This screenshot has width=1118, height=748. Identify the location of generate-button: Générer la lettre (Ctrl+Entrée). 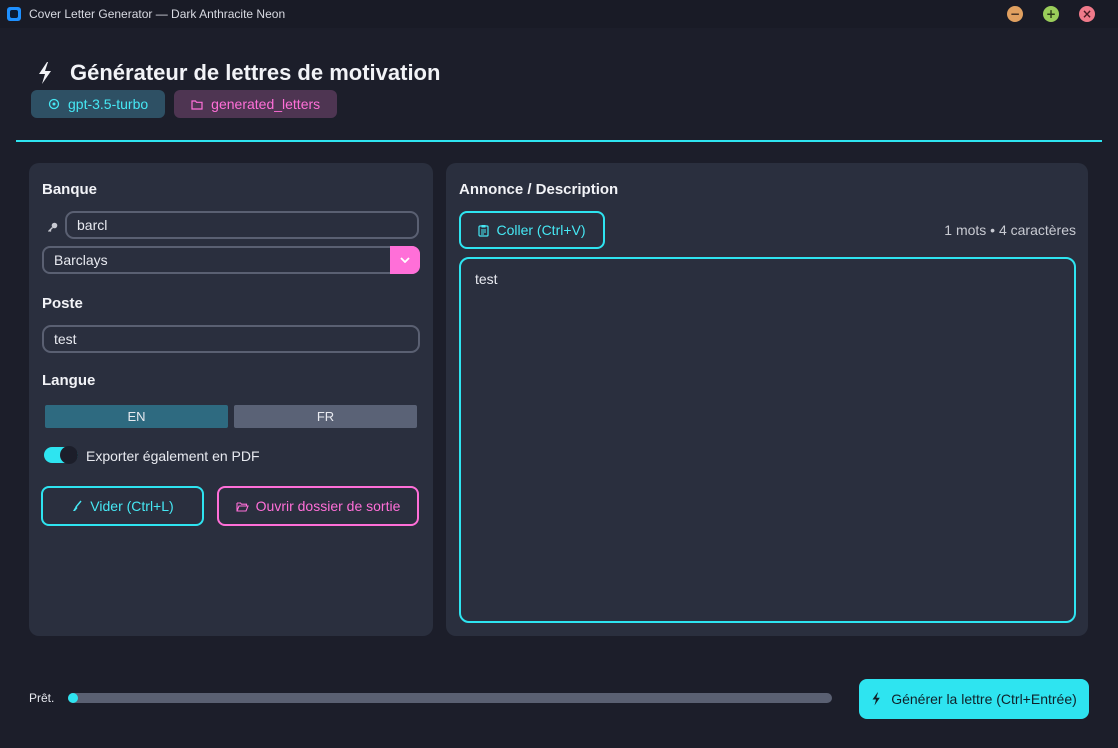
(974, 699).